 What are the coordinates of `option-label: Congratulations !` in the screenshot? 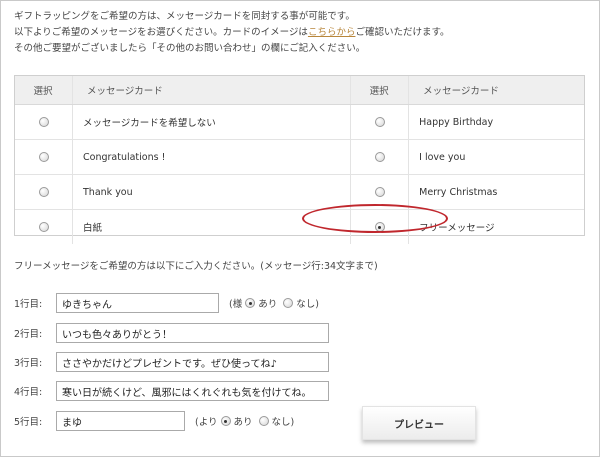 It's located at (212, 157).